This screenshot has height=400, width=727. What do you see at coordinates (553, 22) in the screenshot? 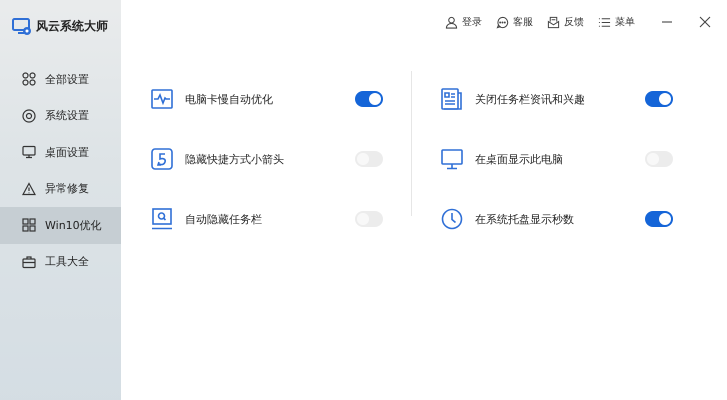
I see `mail-icon` at bounding box center [553, 22].